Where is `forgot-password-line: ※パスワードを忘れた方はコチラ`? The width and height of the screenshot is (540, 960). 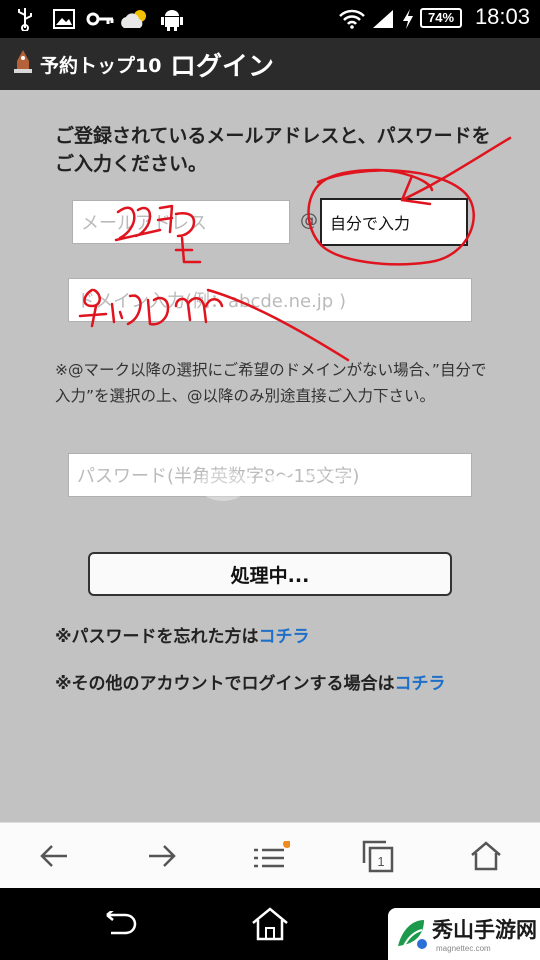 forgot-password-line: ※パスワードを忘れた方はコチラ is located at coordinates (275, 637).